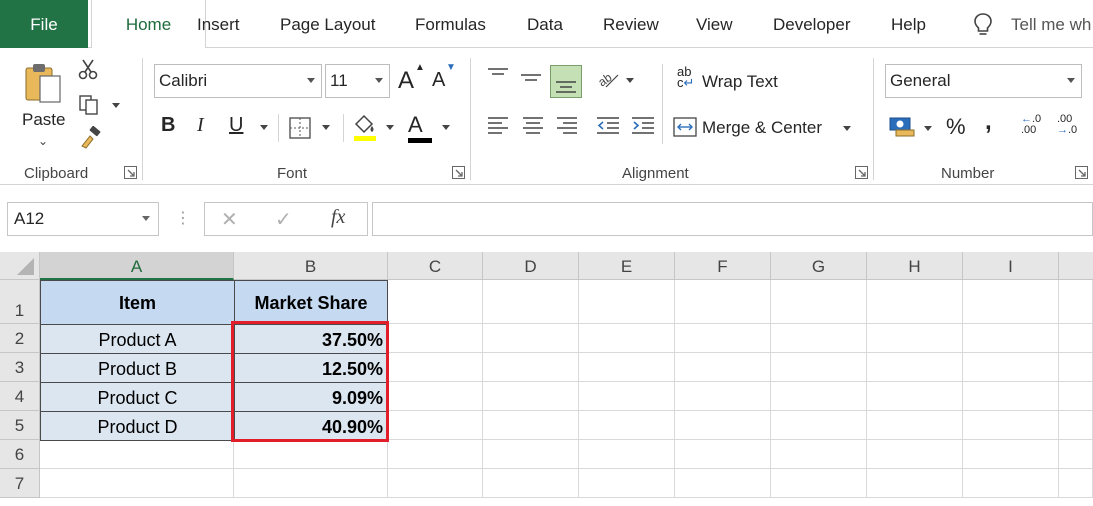 This screenshot has width=1093, height=506. I want to click on cell-b2: 37.50%, so click(311, 339).